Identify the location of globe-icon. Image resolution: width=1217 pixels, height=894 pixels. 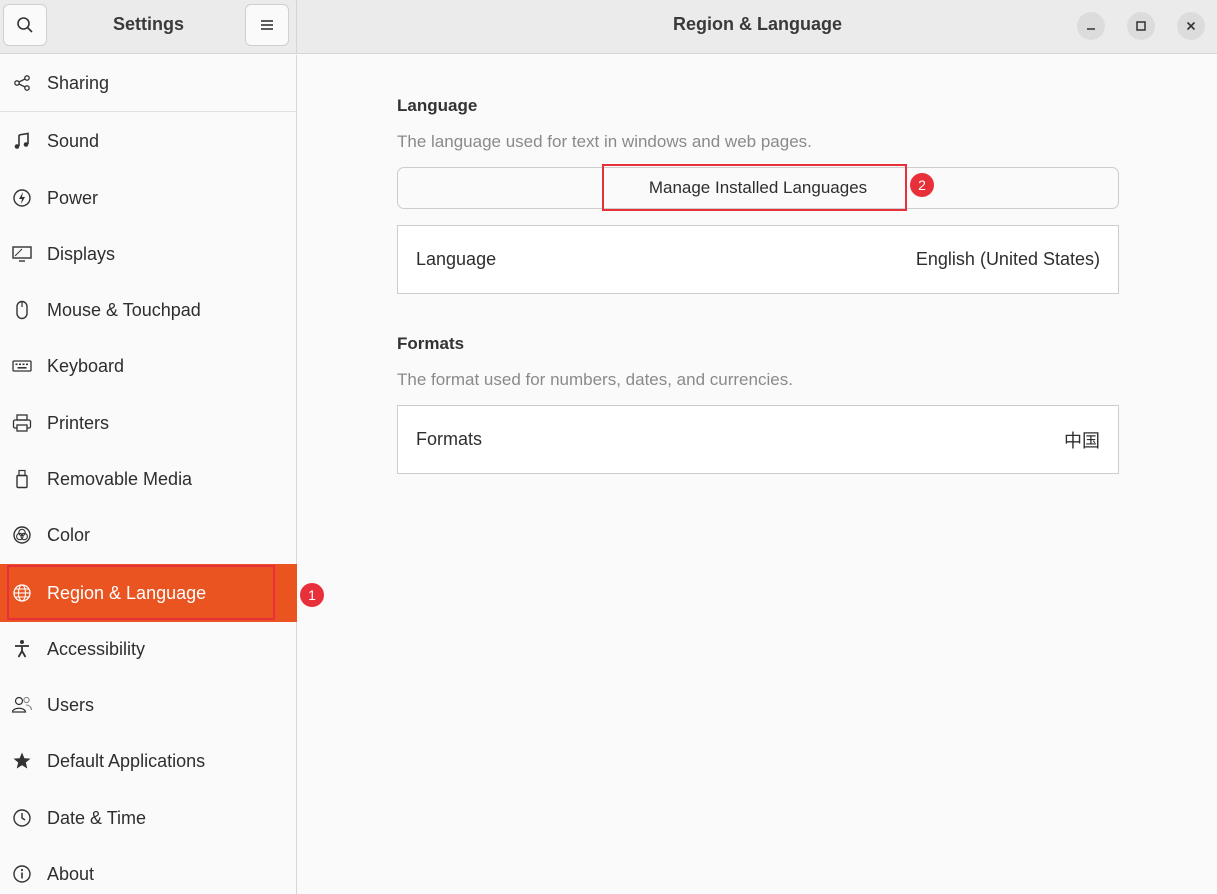
(22, 593).